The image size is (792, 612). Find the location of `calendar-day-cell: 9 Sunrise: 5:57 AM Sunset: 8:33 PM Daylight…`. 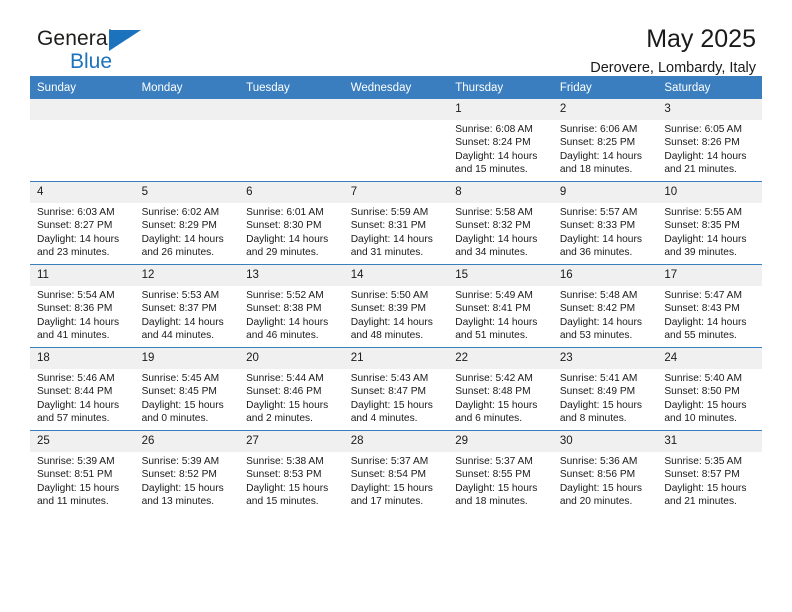

calendar-day-cell: 9 Sunrise: 5:57 AM Sunset: 8:33 PM Daylight… is located at coordinates (605, 223).